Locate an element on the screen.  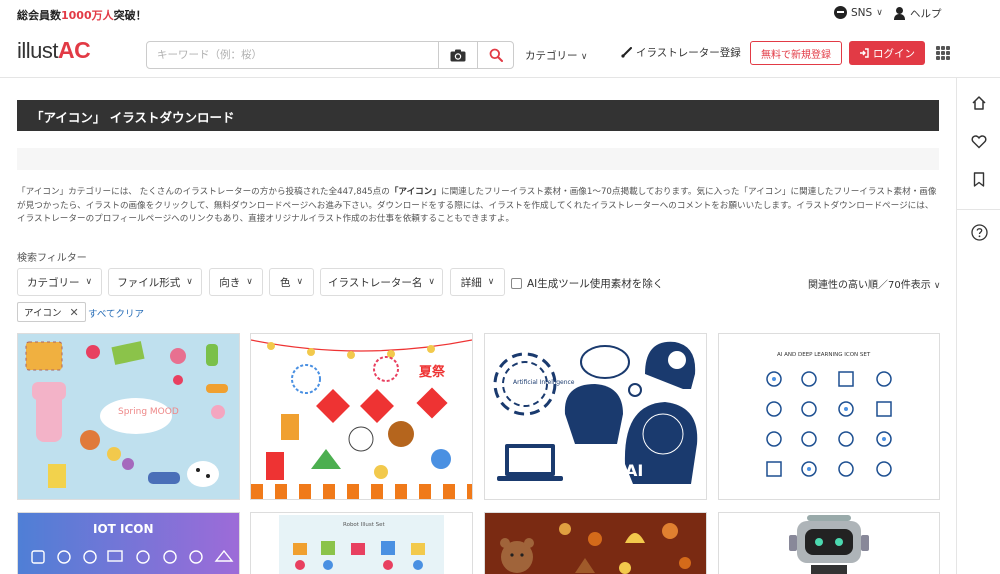
filter-orientation: 向き ∨ is located at coordinates (236, 282).